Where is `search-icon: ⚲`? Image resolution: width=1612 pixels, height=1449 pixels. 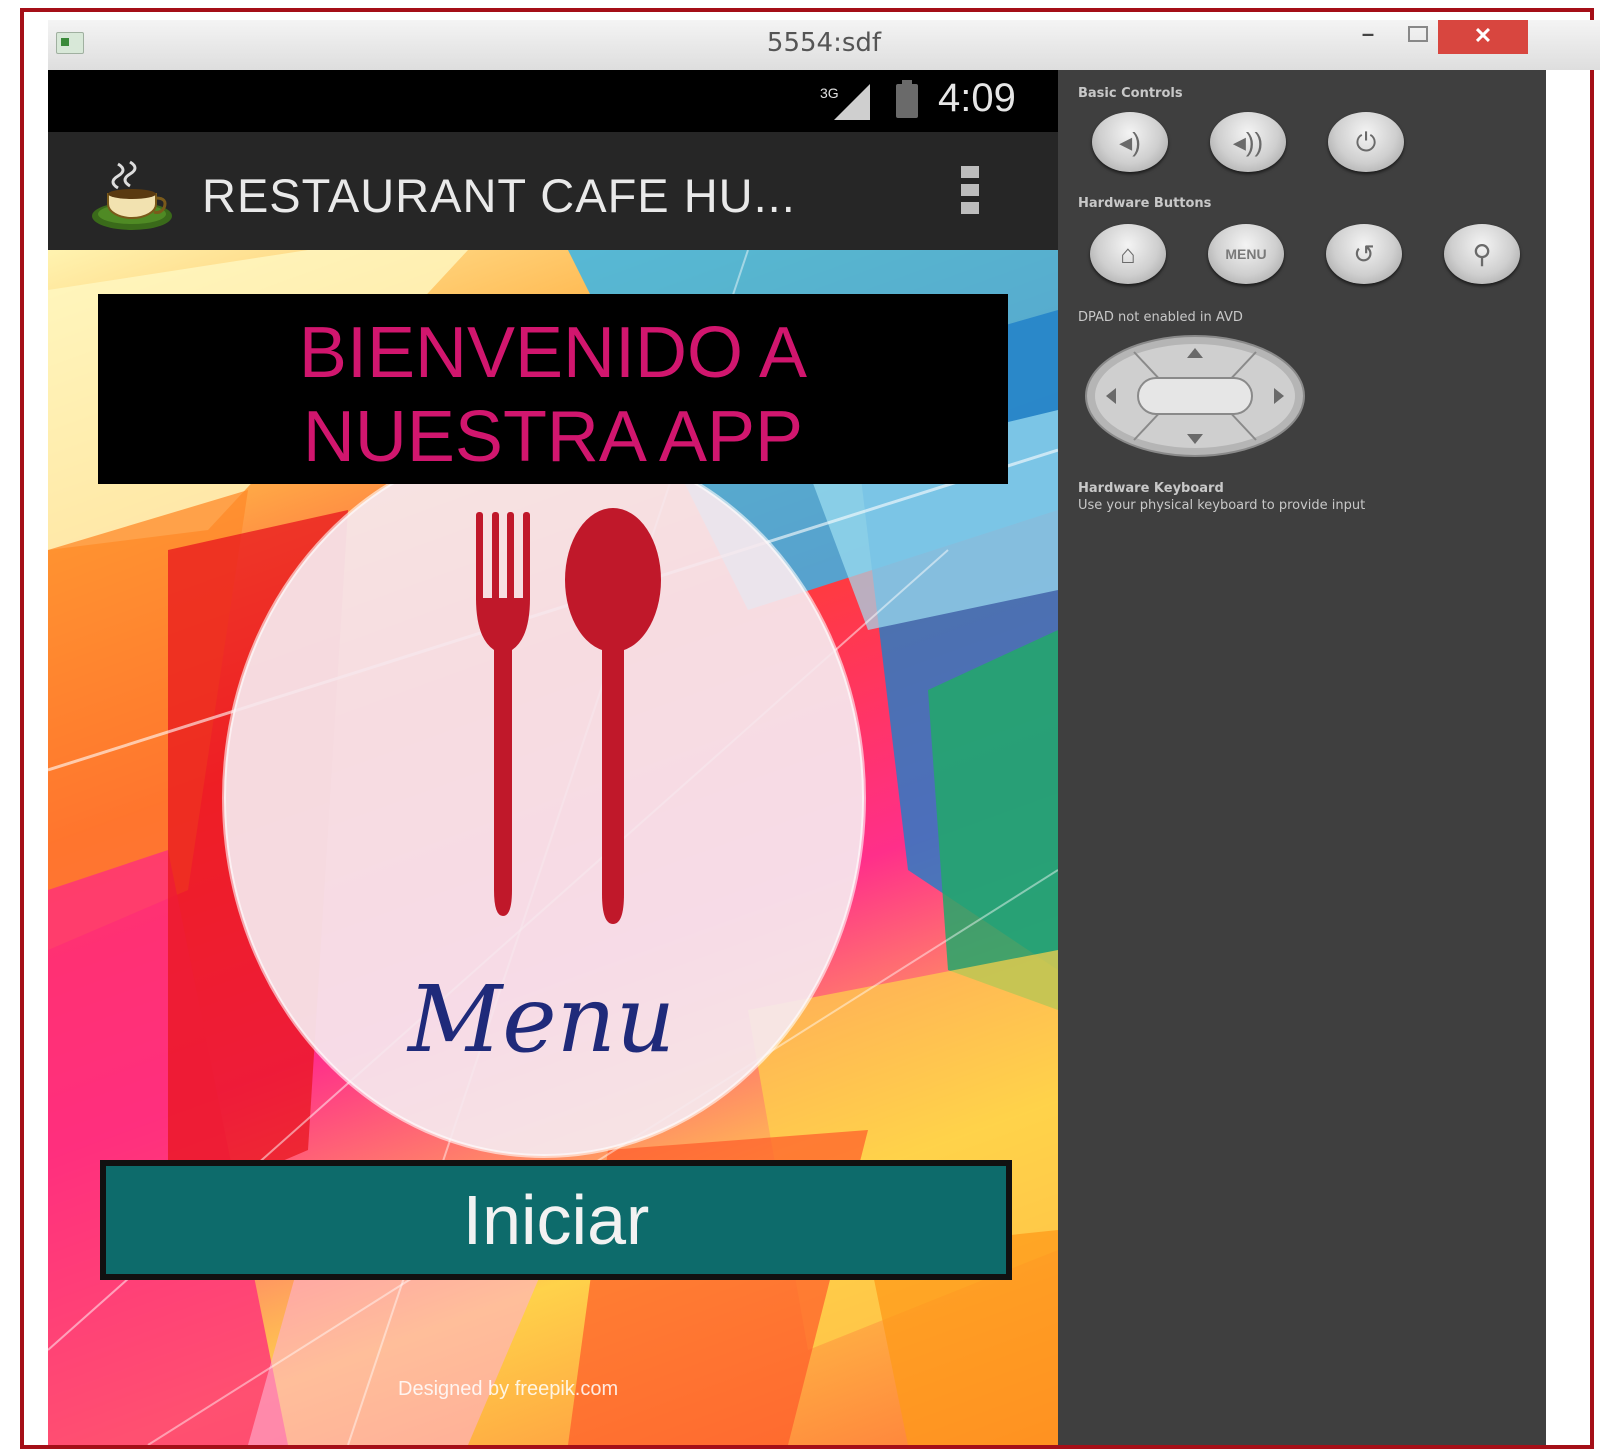 search-icon: ⚲ is located at coordinates (1482, 254).